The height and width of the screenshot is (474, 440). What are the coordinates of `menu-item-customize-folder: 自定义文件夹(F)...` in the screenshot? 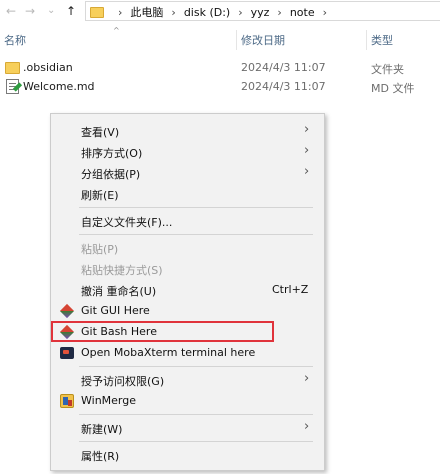 It's located at (187, 221).